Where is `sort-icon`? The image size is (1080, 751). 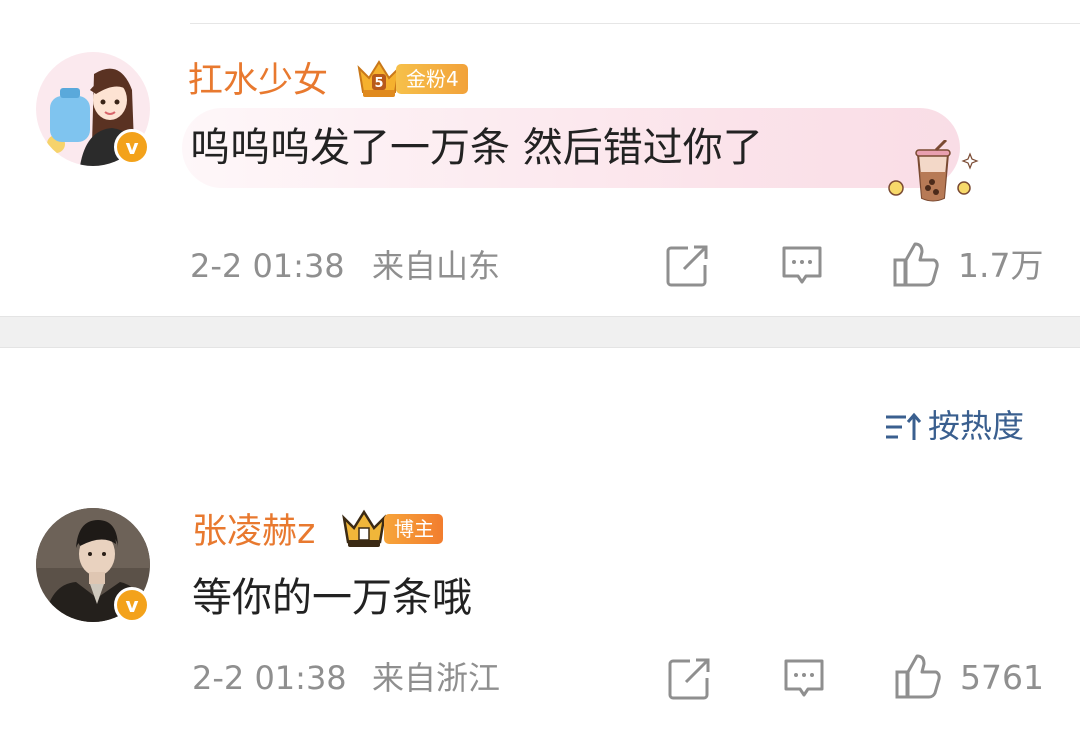
sort-icon is located at coordinates (903, 427).